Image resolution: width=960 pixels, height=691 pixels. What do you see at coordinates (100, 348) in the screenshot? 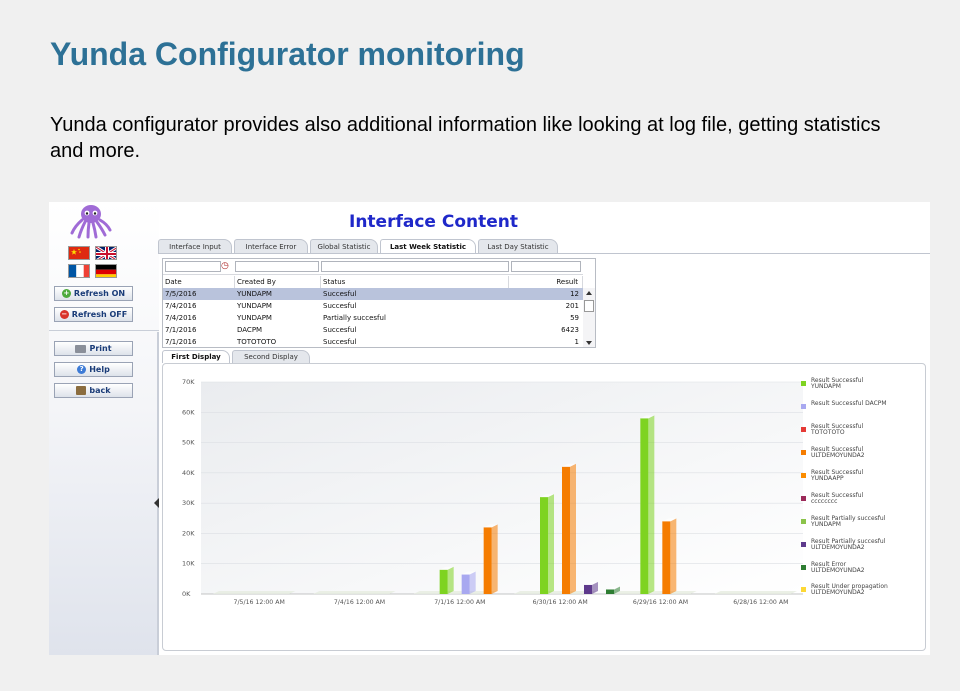
I see `print-label: Print` at bounding box center [100, 348].